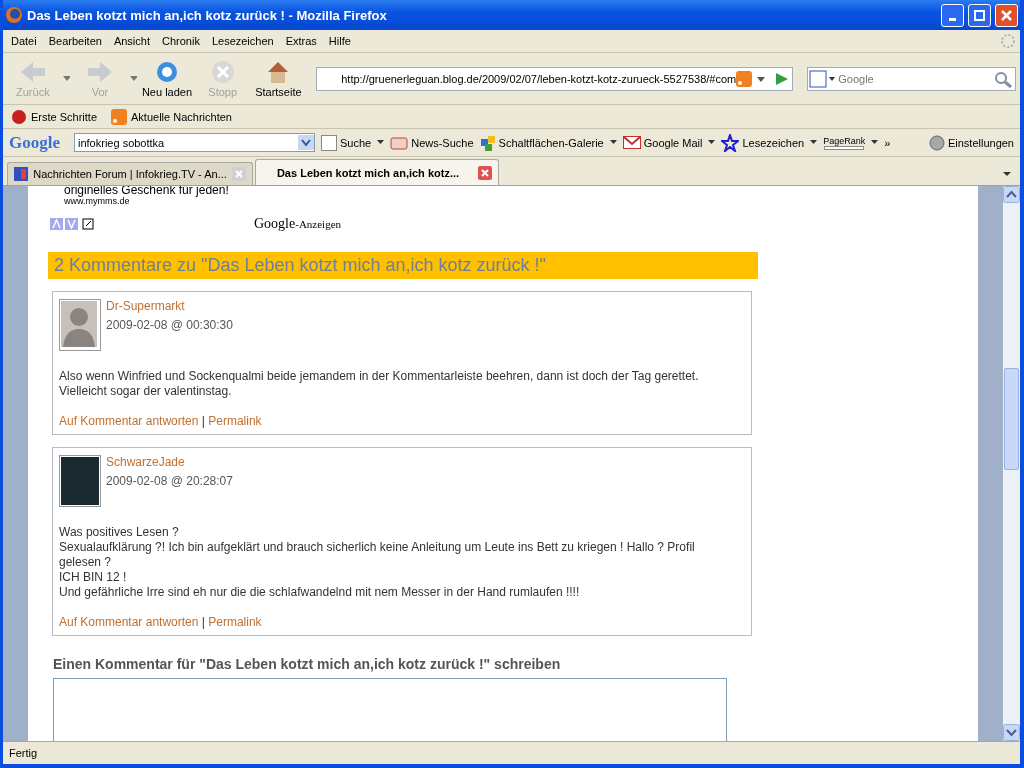 This screenshot has width=1024, height=768. I want to click on menu-item: Lesezeichen, so click(244, 41).